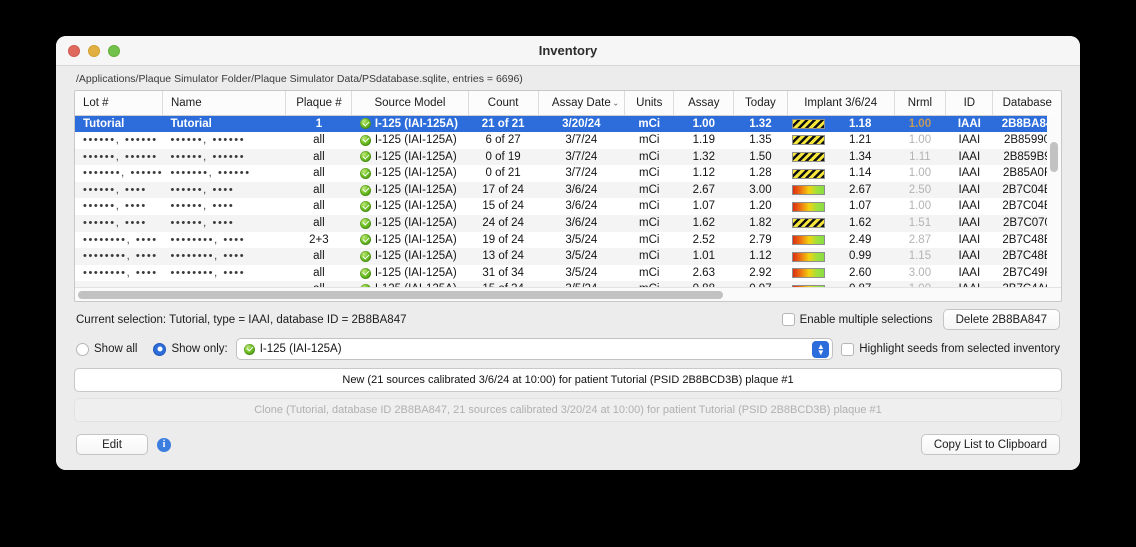  What do you see at coordinates (190, 349) in the screenshot?
I see `show-only-radio: Show only:` at bounding box center [190, 349].